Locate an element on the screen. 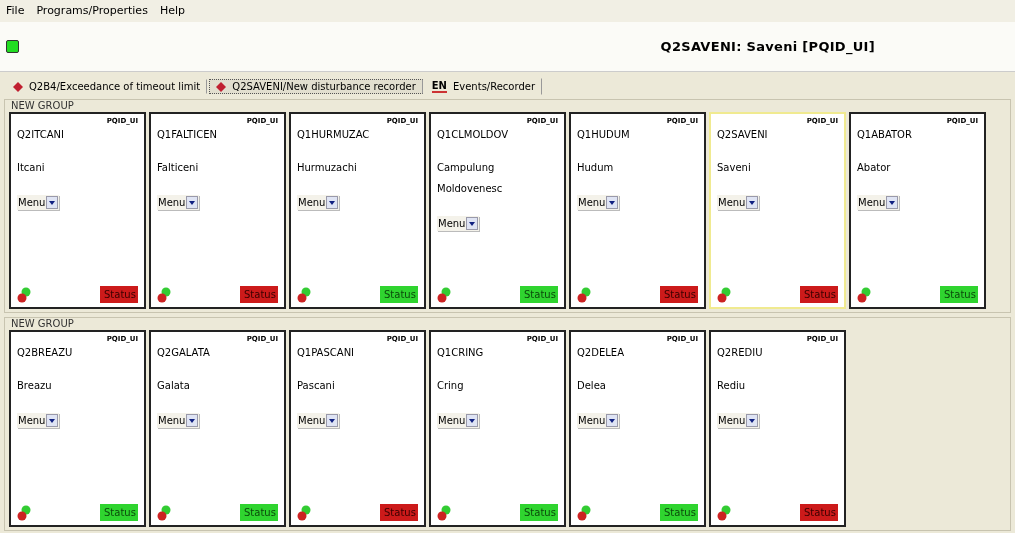 This screenshot has width=1015, height=533. tab: EN Events/Recorder is located at coordinates (483, 87).